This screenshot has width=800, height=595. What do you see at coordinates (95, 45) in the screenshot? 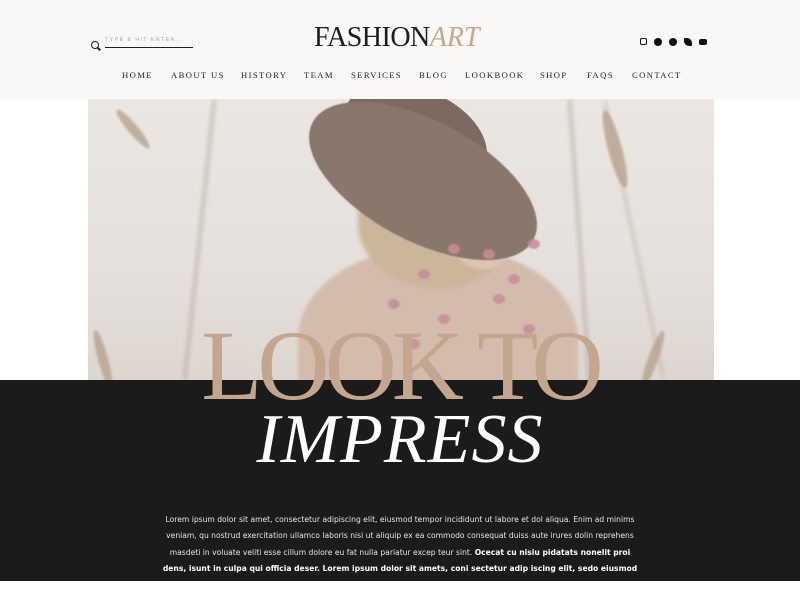
I see `search-icon` at bounding box center [95, 45].